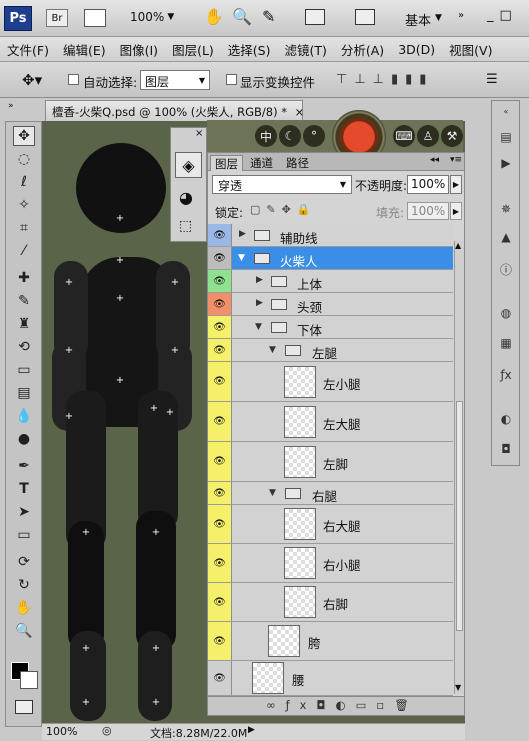 The width and height of the screenshot is (529, 741). Describe the element at coordinates (226, 163) in the screenshot. I see `tab-layers: 图层` at that location.